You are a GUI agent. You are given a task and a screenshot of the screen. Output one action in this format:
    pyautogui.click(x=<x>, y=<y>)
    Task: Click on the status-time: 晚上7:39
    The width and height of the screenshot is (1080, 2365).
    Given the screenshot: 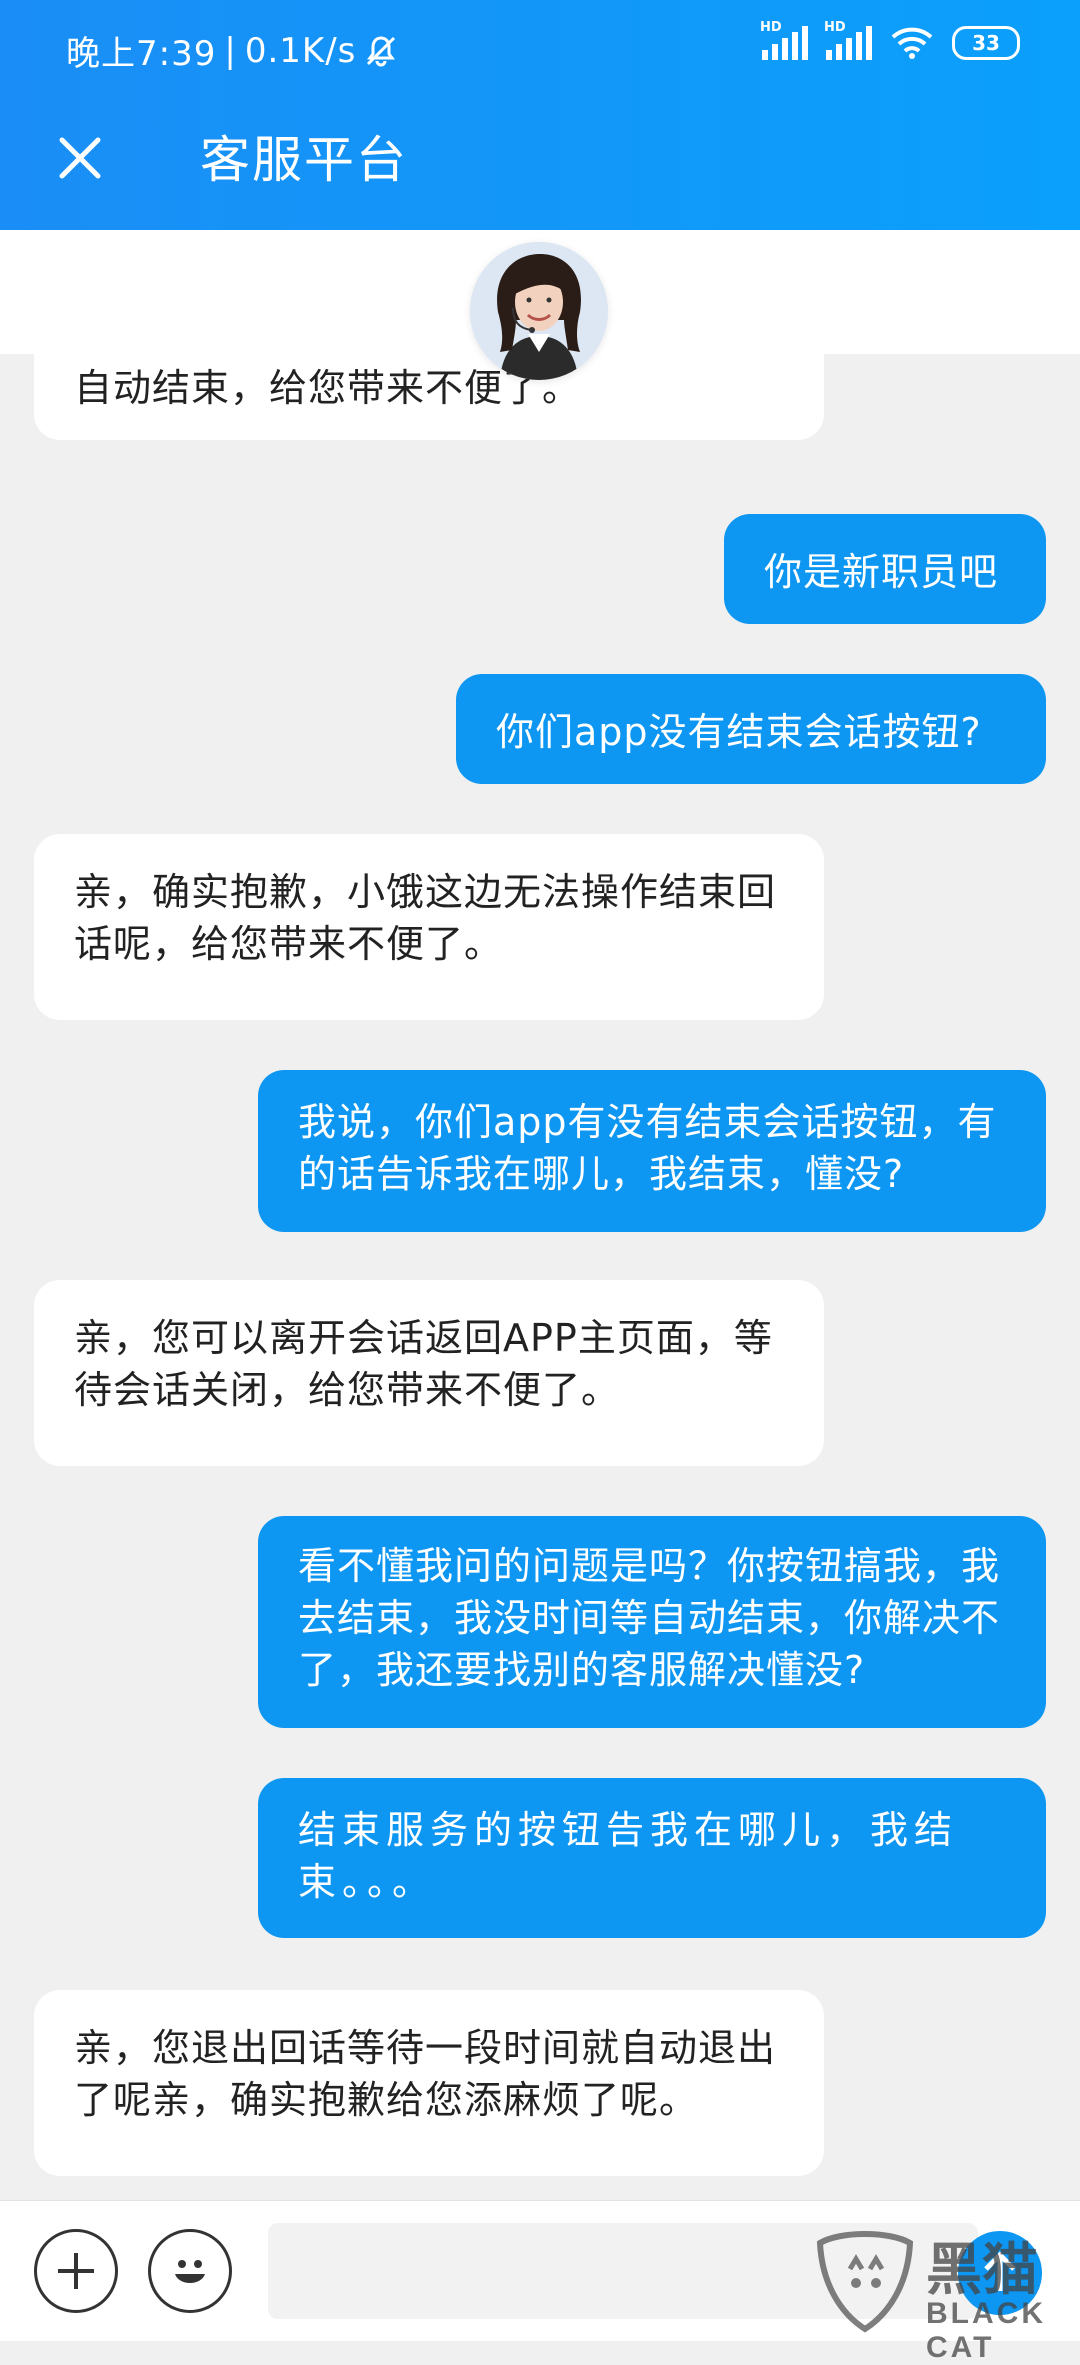 What is the action you would take?
    pyautogui.click(x=141, y=54)
    